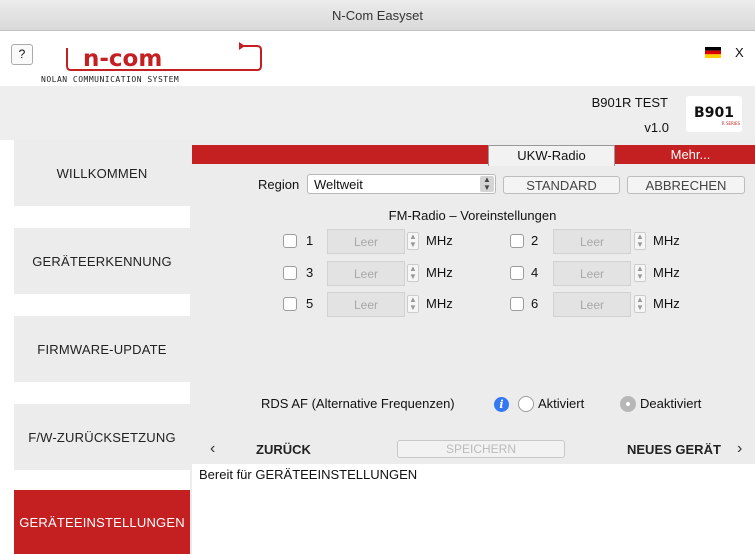 The image size is (755, 554). What do you see at coordinates (629, 102) in the screenshot?
I see `device-name: B901R TEST` at bounding box center [629, 102].